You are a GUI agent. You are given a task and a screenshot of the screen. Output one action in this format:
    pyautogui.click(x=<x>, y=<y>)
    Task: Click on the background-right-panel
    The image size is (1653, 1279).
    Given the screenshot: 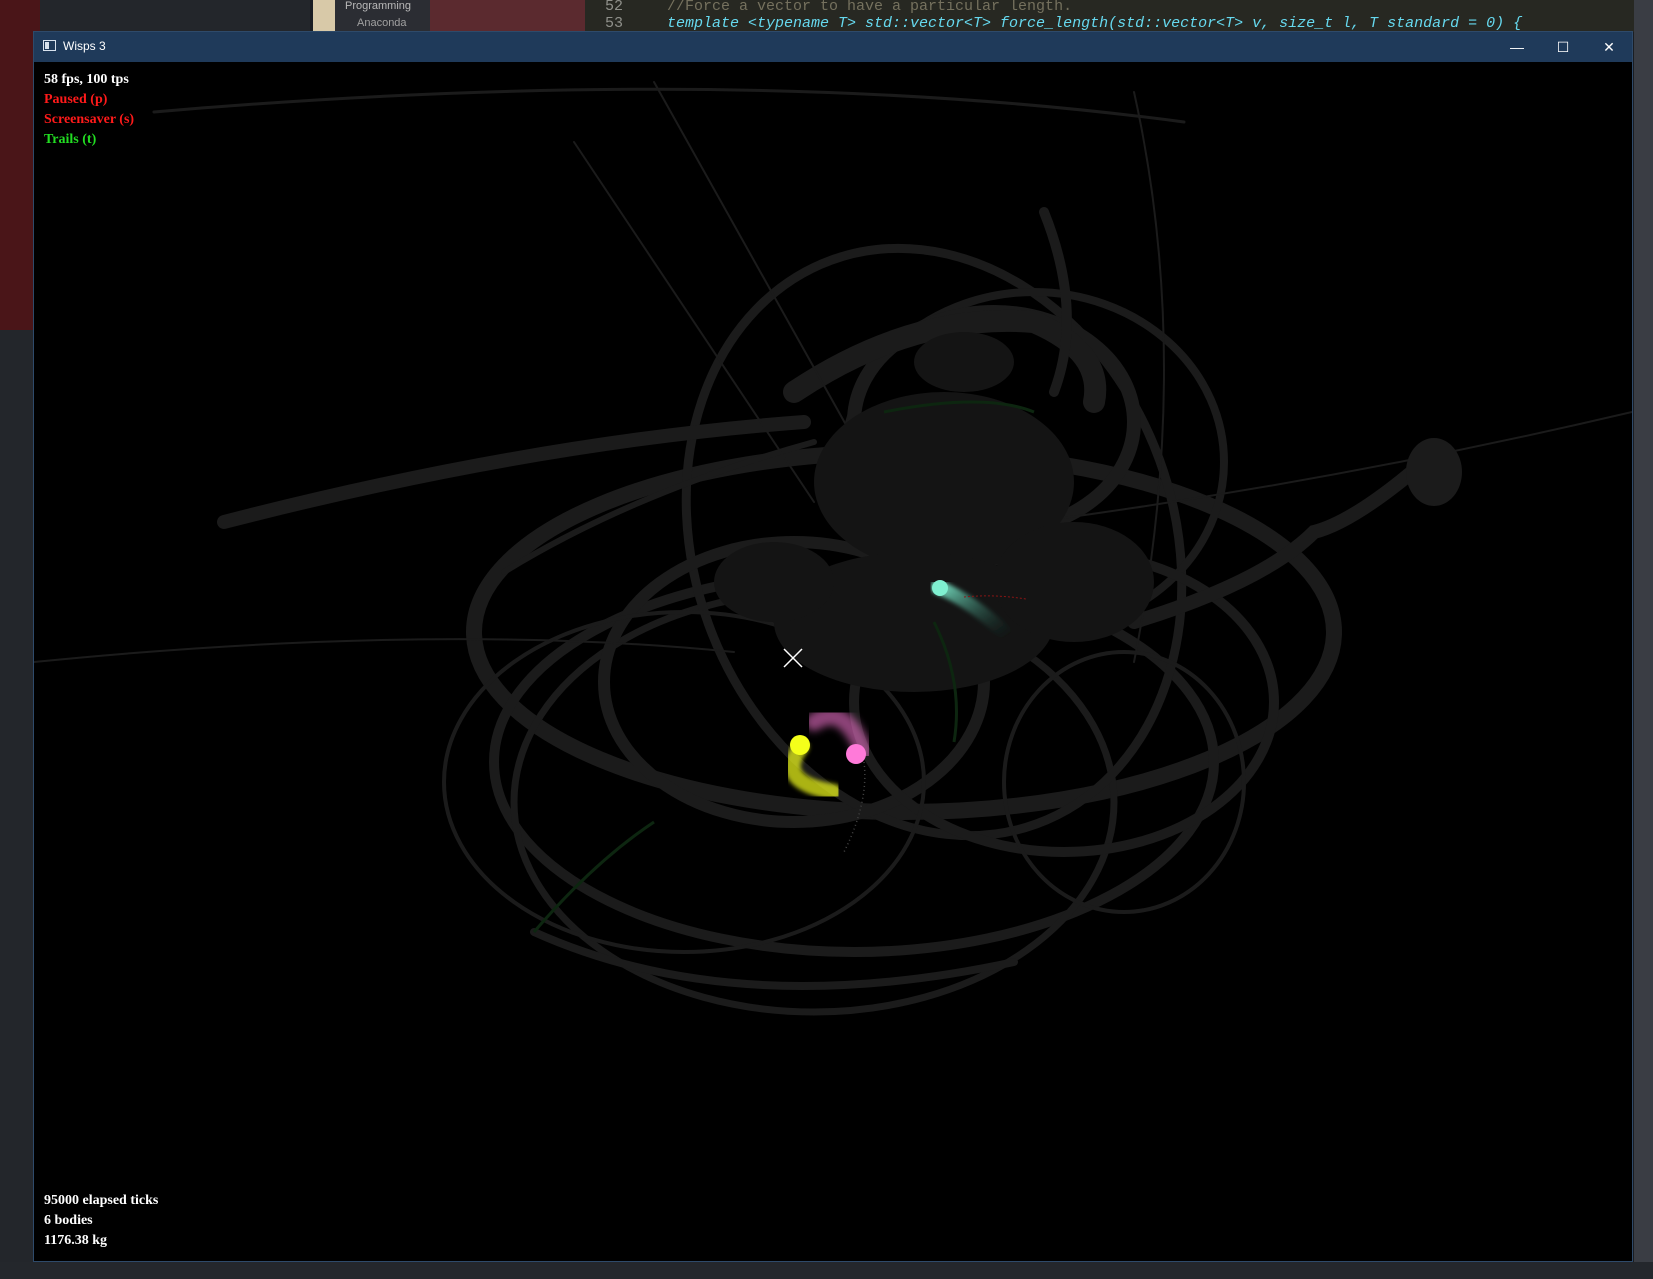 What is the action you would take?
    pyautogui.click(x=1643, y=639)
    